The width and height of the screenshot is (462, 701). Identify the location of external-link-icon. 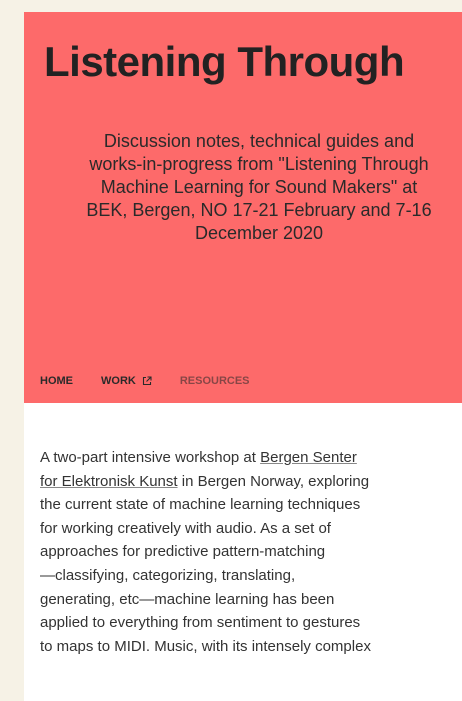
(147, 381).